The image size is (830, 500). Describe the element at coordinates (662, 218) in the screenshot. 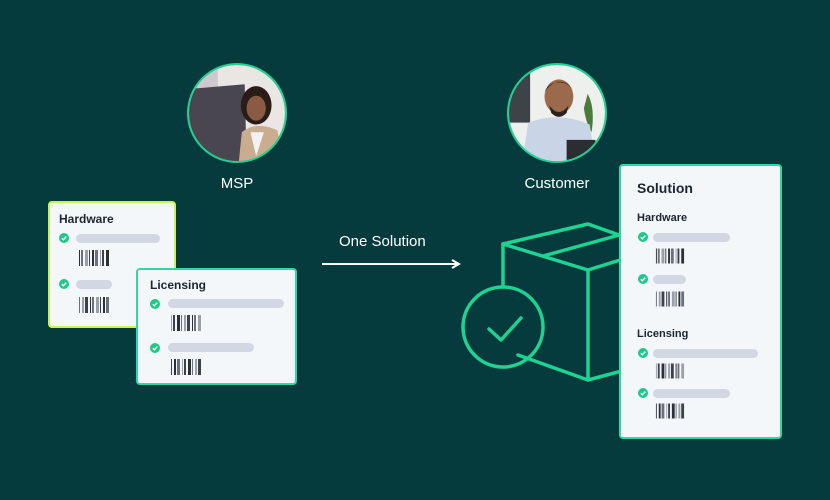

I see `solution-hardware-title: Hardware` at that location.